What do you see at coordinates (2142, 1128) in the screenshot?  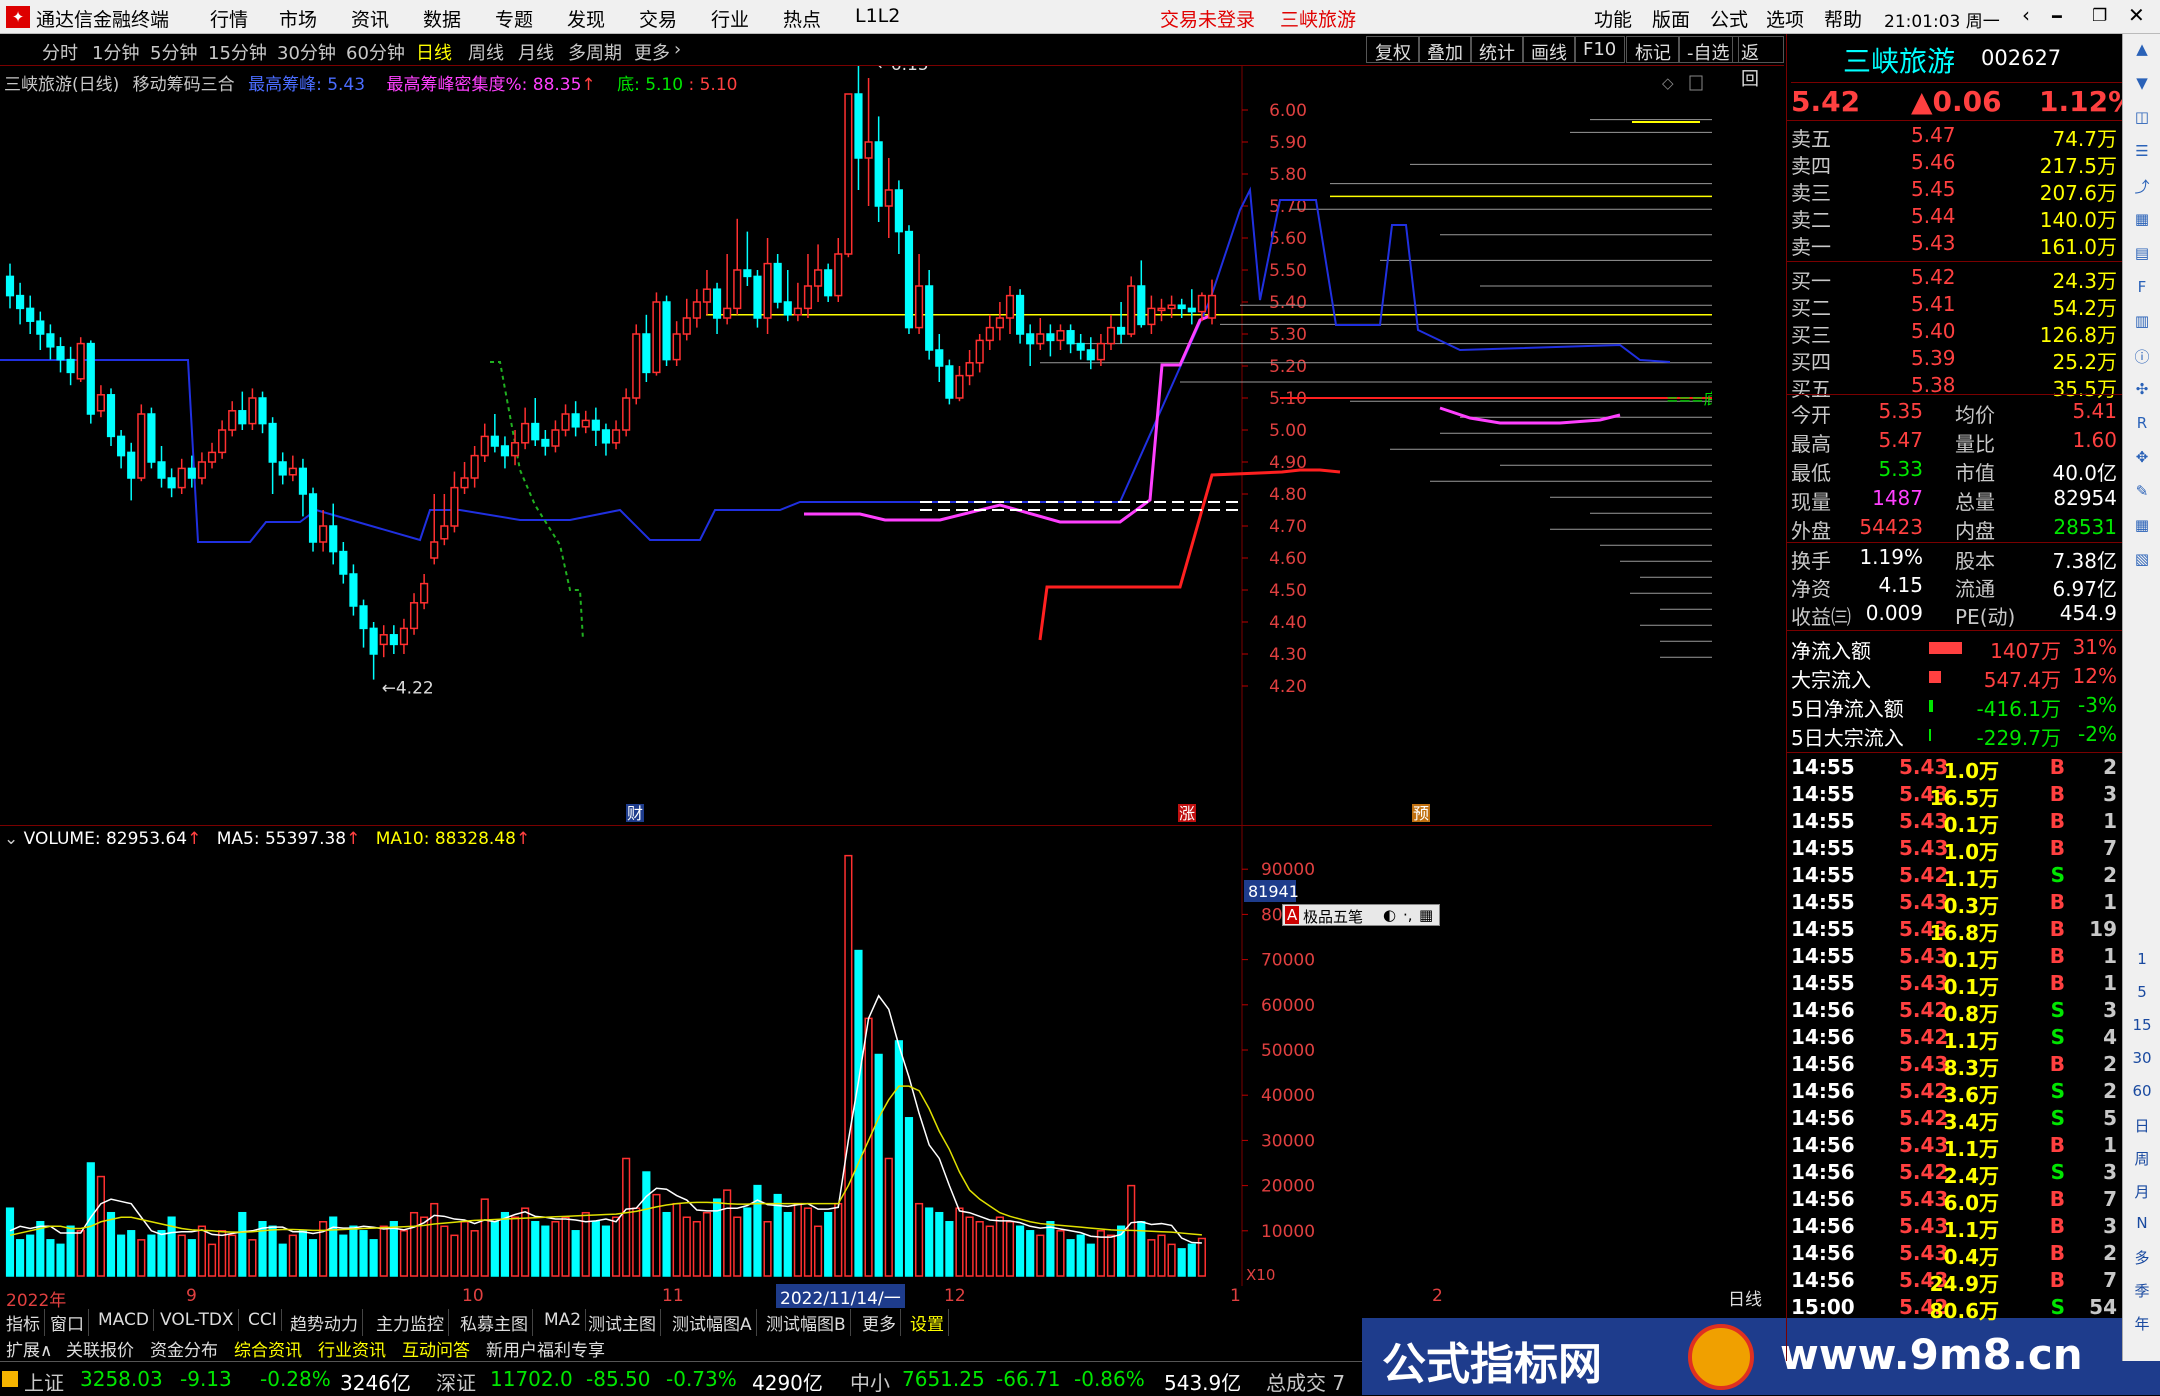 I see `side-period-5: 日` at bounding box center [2142, 1128].